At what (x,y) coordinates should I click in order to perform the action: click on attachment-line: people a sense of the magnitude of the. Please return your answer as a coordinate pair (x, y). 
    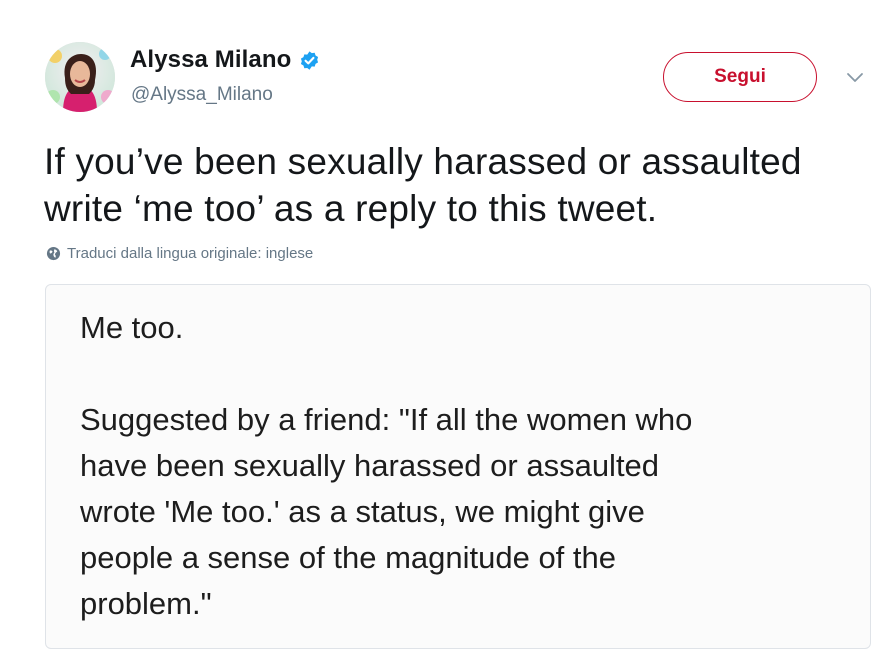
    Looking at the image, I should click on (348, 557).